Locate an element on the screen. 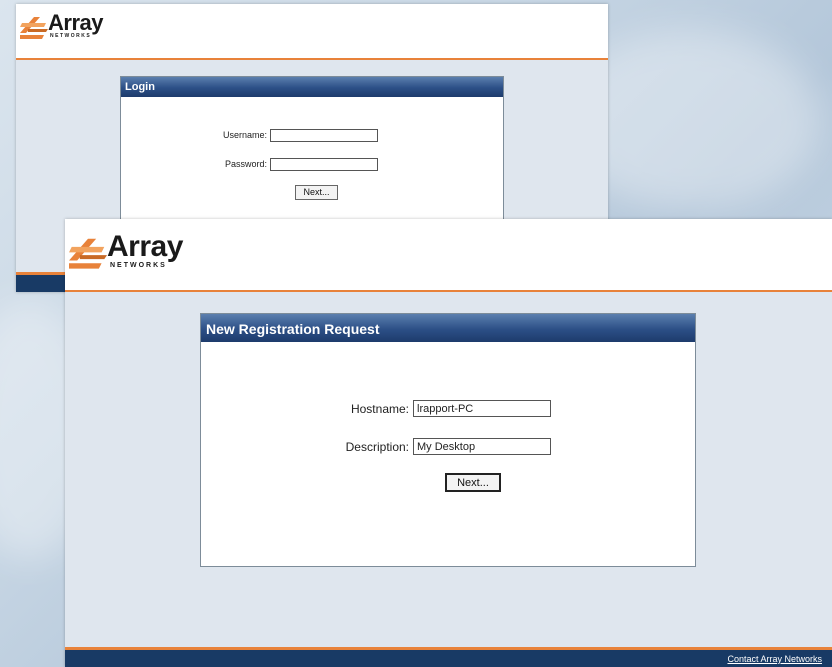 This screenshot has height=667, width=832. login-panel-title-text: Login is located at coordinates (140, 87).